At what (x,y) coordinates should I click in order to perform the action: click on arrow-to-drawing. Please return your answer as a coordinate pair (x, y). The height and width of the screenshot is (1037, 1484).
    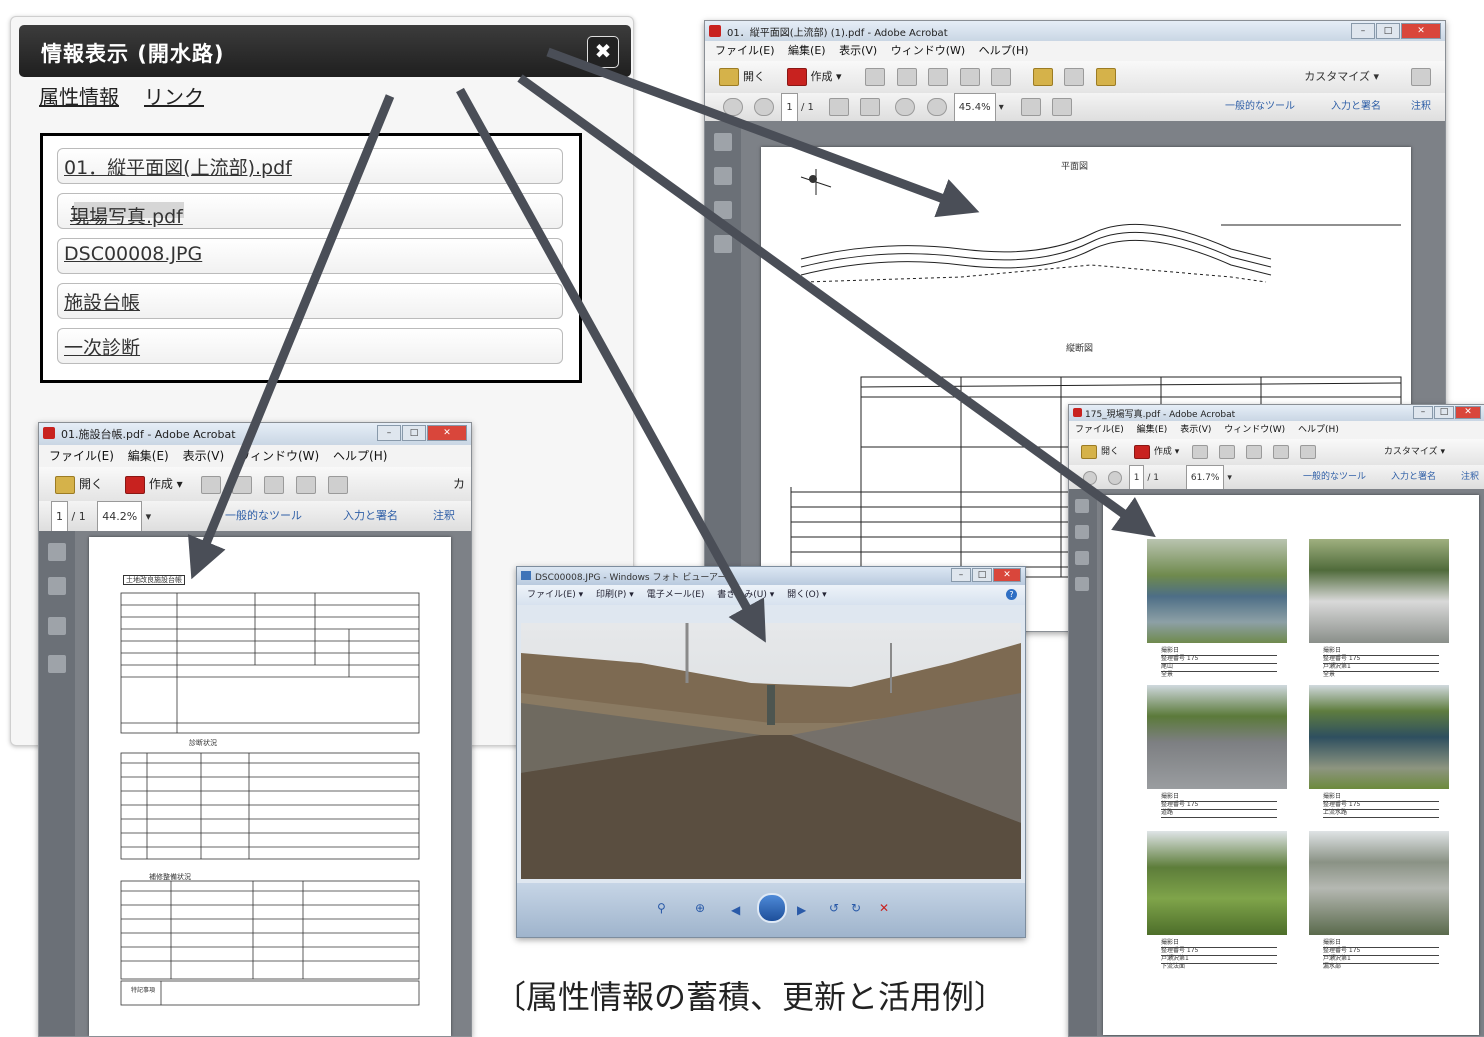
    Looking at the image, I should click on (763, 132).